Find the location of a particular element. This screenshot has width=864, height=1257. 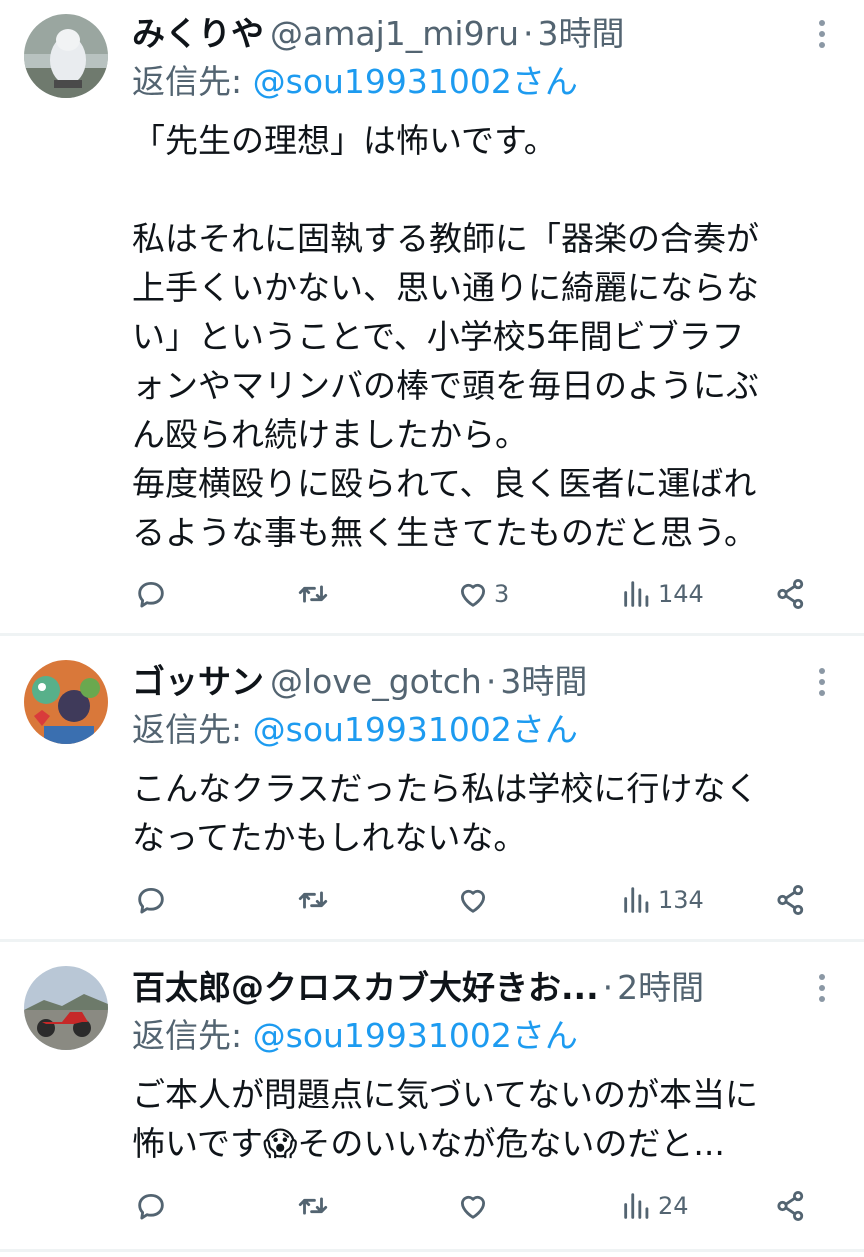

tweet-text: こんなクラスだったら私は学校に行けなく なってたかもしれないな。 is located at coordinates (445, 813).